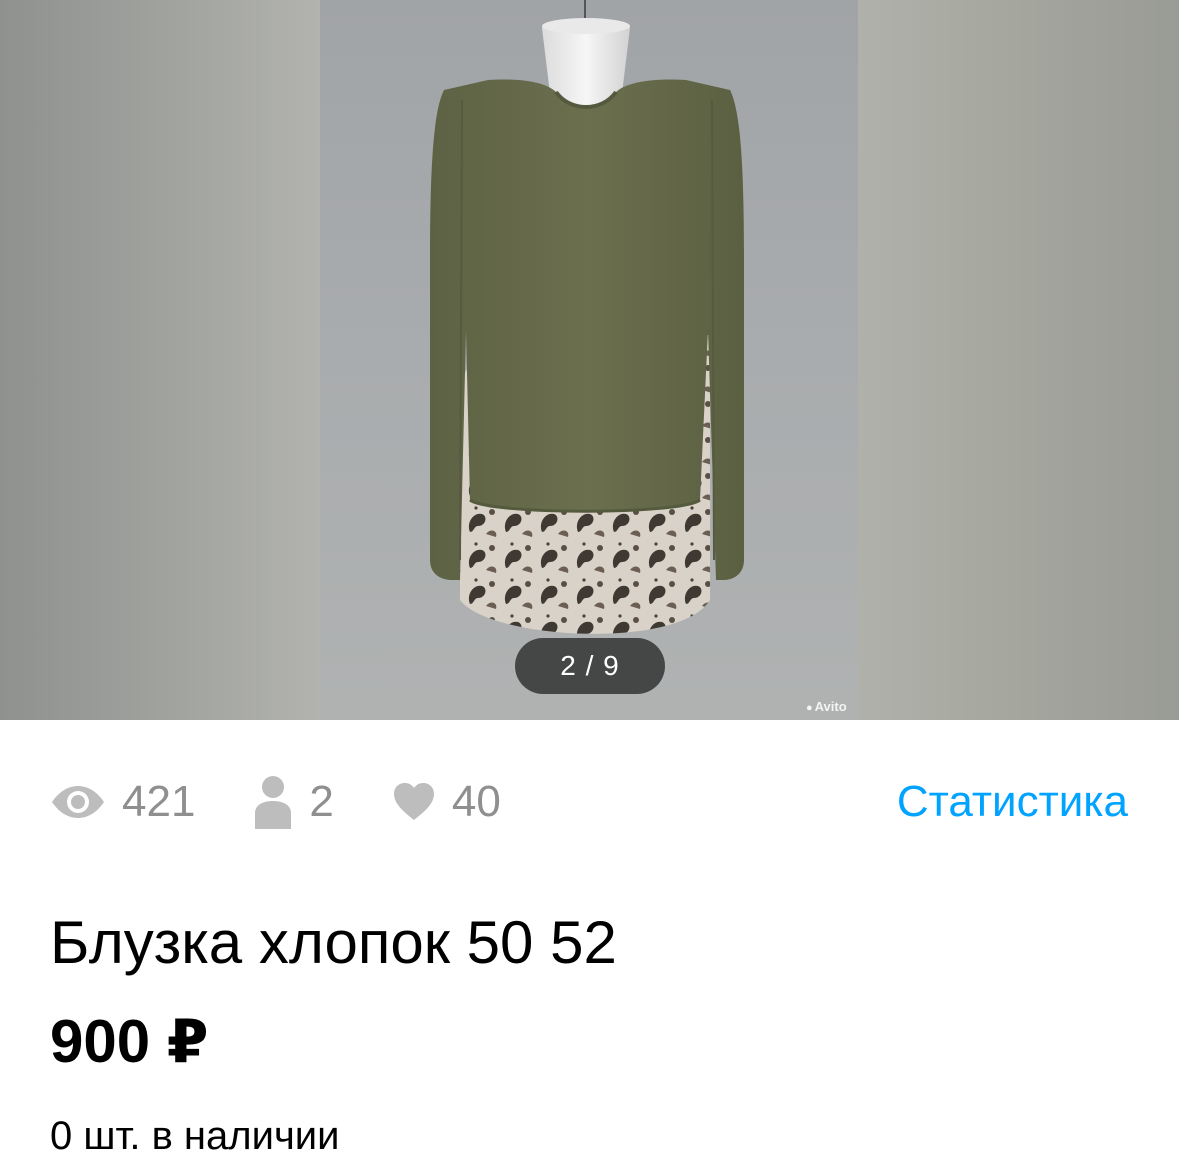 This screenshot has width=1179, height=1165. What do you see at coordinates (476, 801) in the screenshot?
I see `favorites-count: 40` at bounding box center [476, 801].